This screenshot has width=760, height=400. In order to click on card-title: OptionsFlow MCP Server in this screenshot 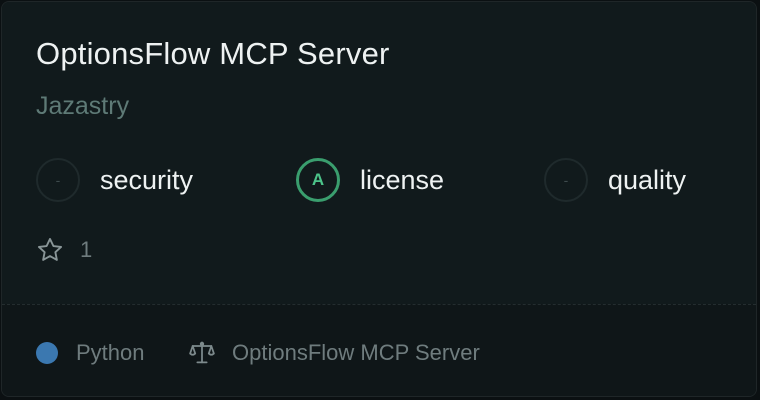, I will do `click(213, 54)`.